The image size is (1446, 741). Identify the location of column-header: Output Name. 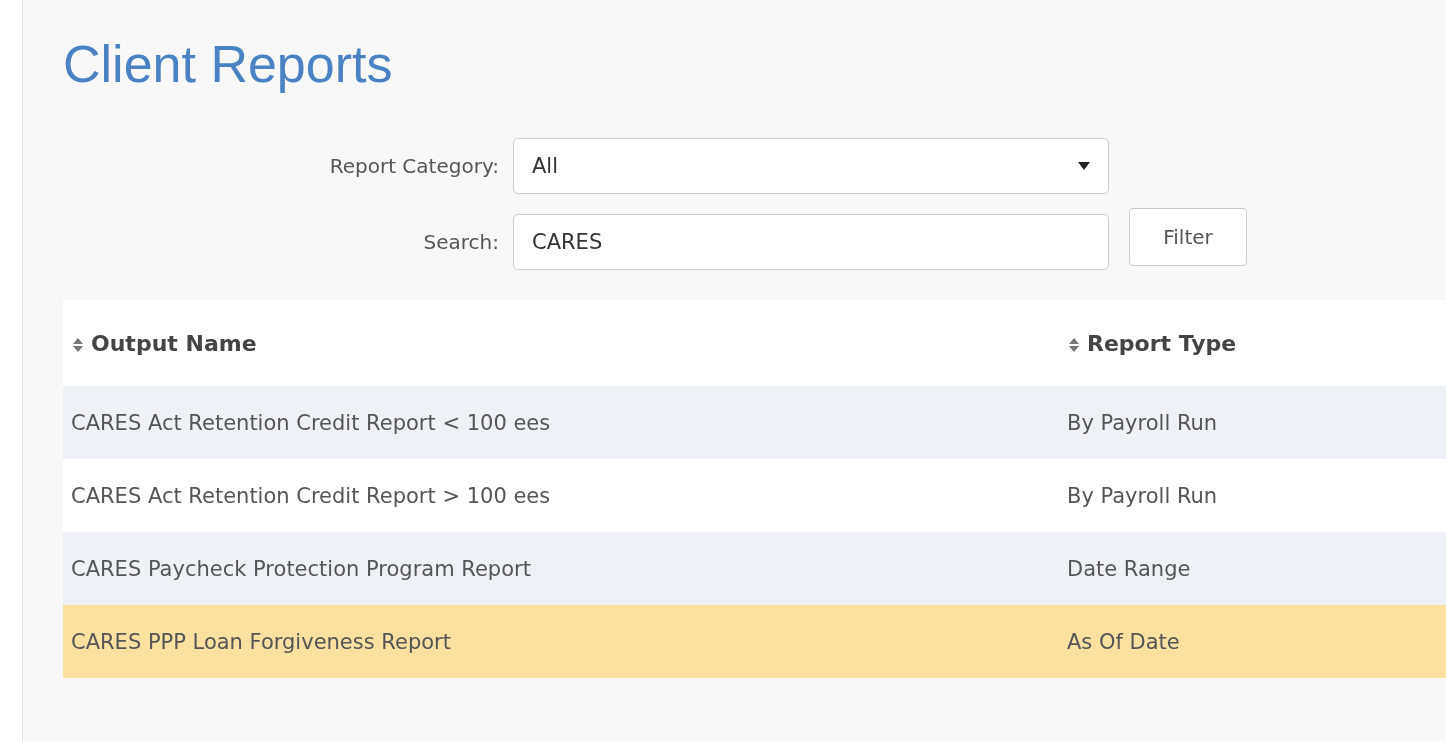
(561, 343).